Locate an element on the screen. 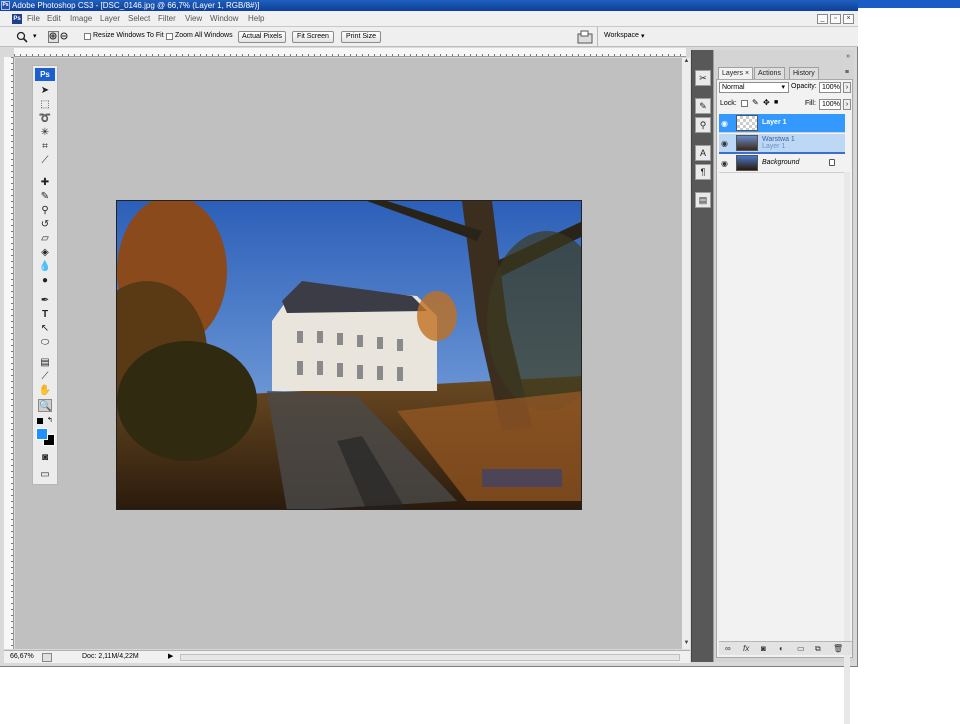  menu-file: File is located at coordinates (33, 18).